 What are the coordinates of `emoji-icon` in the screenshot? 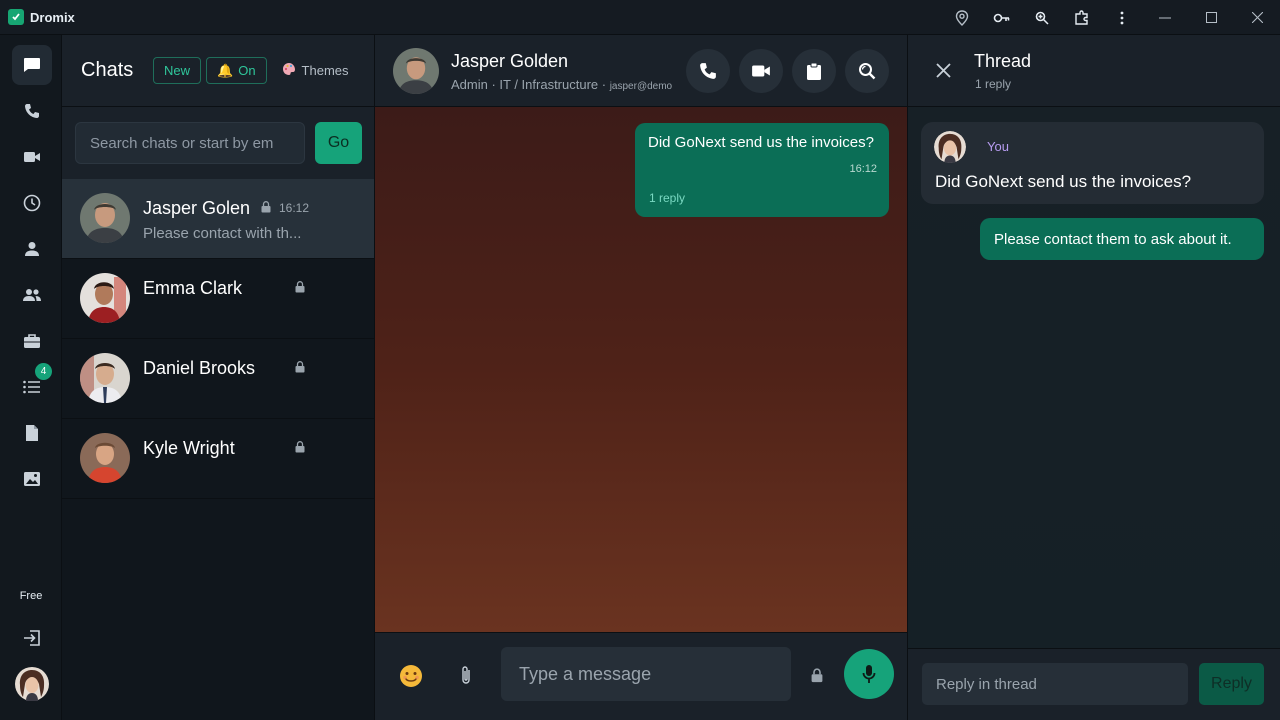 It's located at (411, 678).